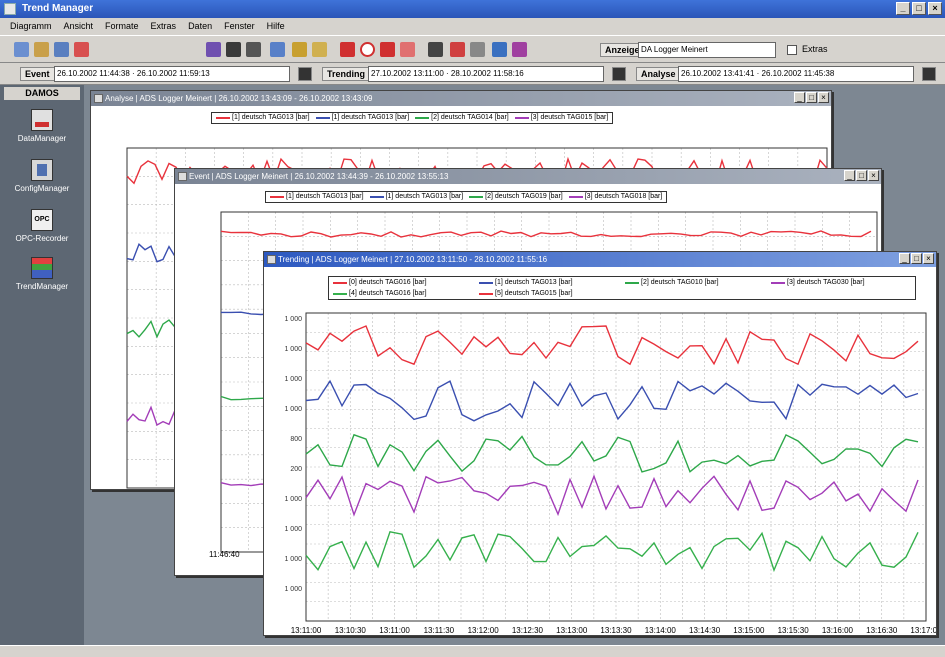 The width and height of the screenshot is (945, 657). What do you see at coordinates (42, 170) in the screenshot?
I see `config-icon` at bounding box center [42, 170].